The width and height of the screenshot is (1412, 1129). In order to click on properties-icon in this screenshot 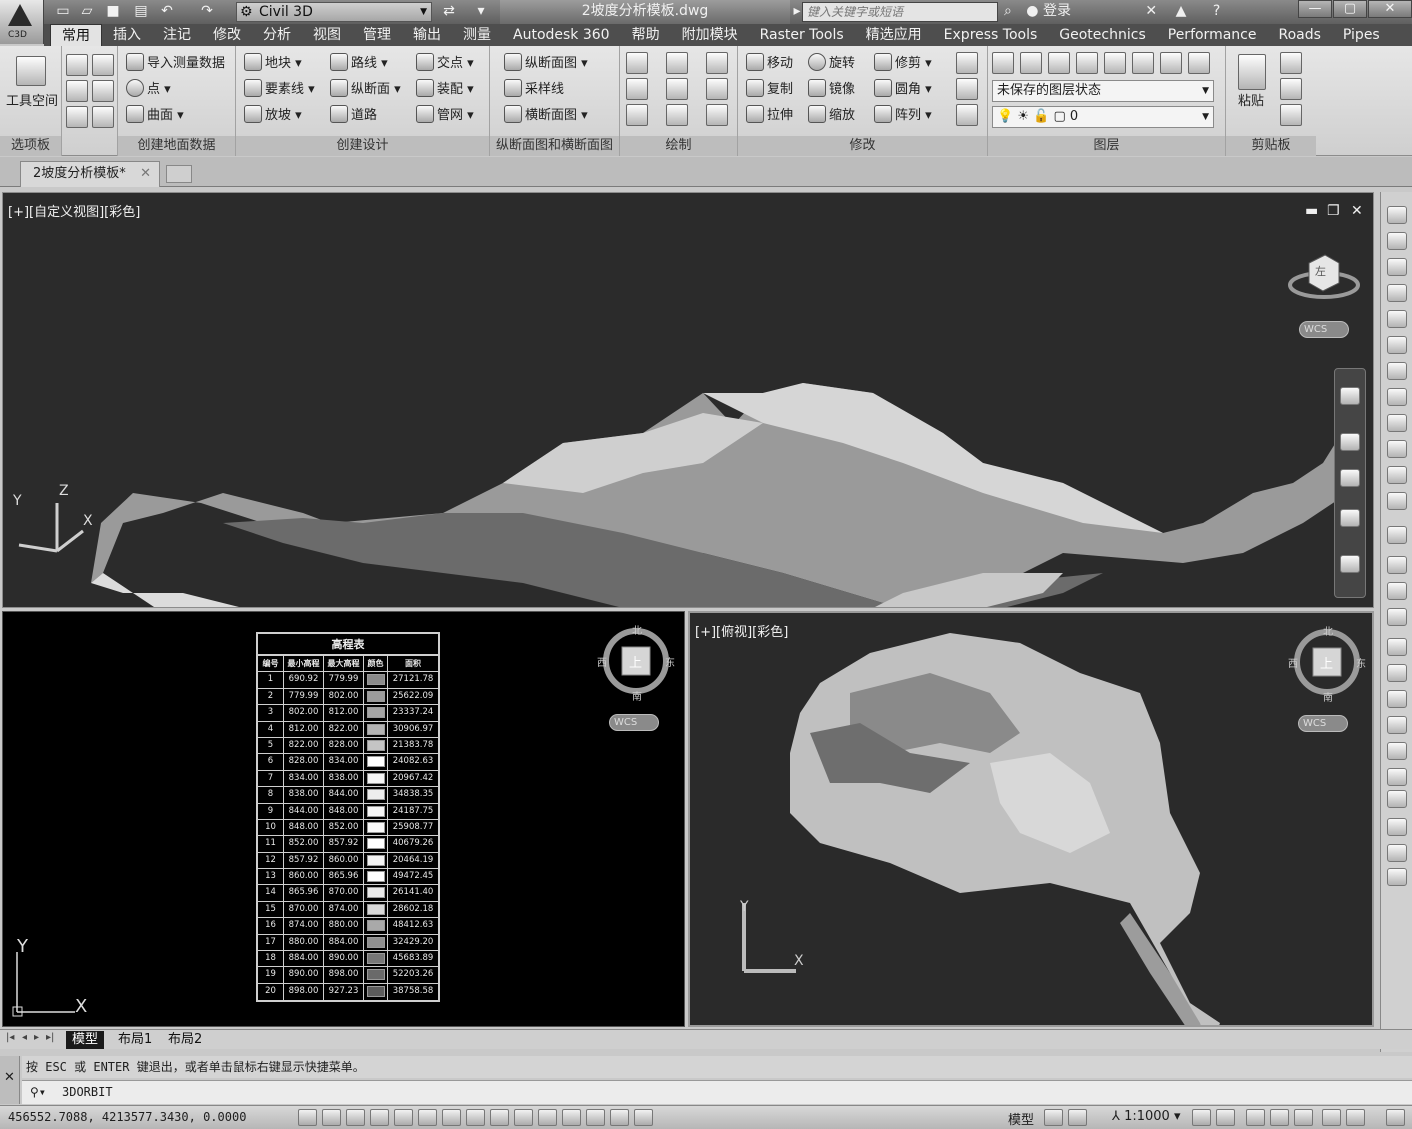, I will do `click(77, 117)`.